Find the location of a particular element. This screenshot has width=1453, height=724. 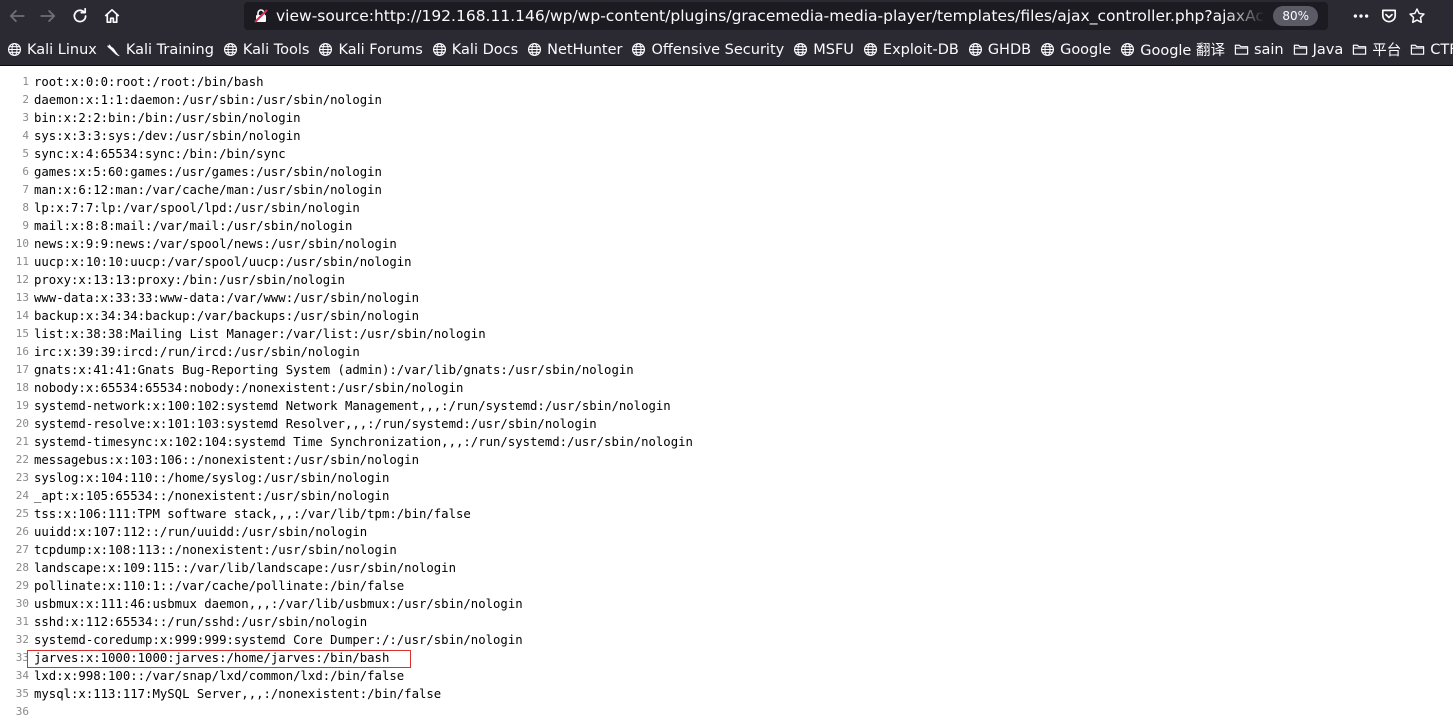

bookmark-item: Offensive Security is located at coordinates (707, 49).